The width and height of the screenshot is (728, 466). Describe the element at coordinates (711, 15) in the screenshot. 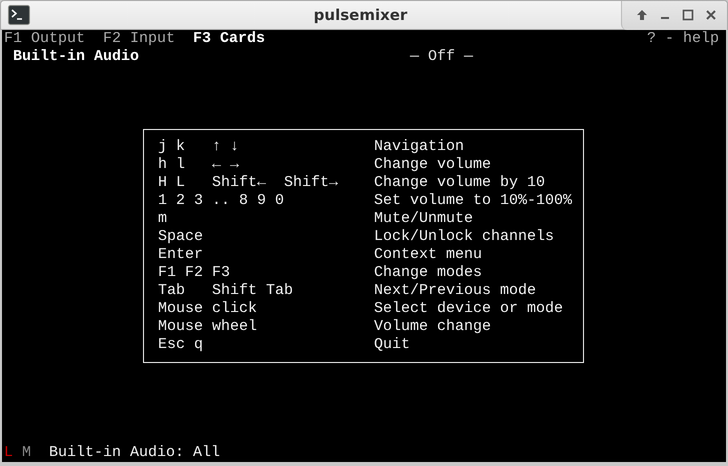

I see `close-icon` at that location.